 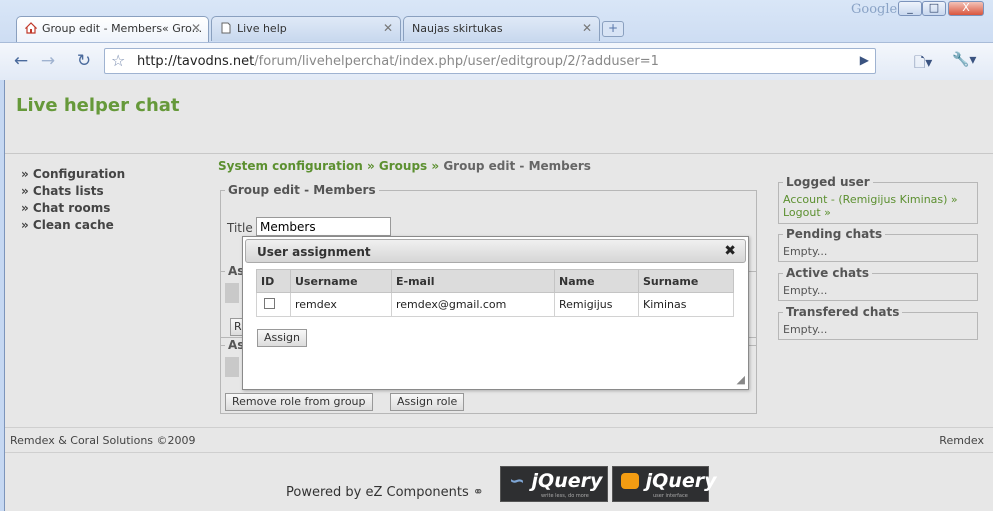 What do you see at coordinates (273, 281) in the screenshot?
I see `column-header-id: ID` at bounding box center [273, 281].